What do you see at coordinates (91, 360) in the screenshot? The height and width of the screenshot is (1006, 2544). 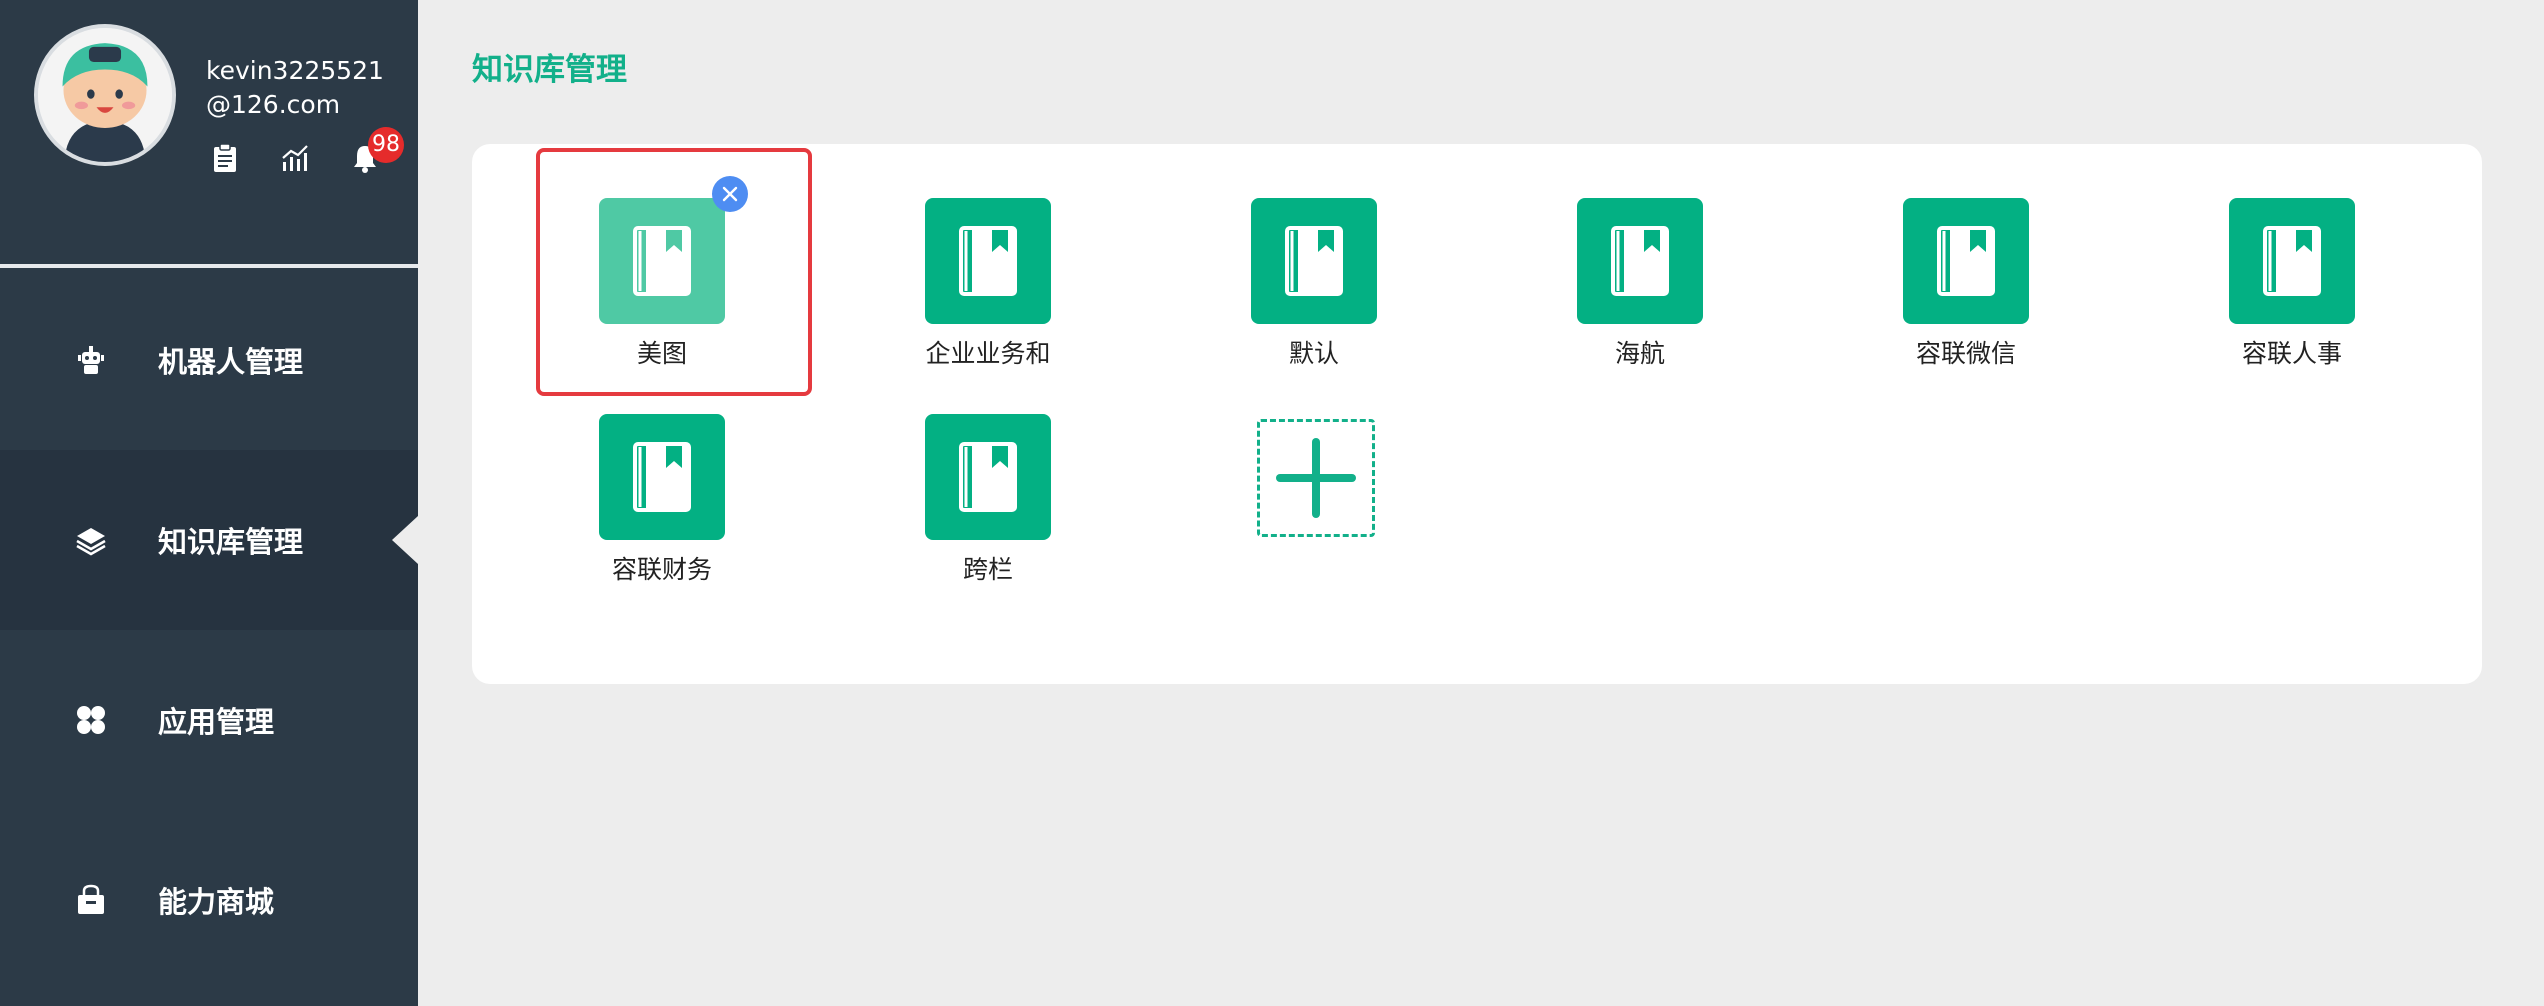 I see `robot-icon` at bounding box center [91, 360].